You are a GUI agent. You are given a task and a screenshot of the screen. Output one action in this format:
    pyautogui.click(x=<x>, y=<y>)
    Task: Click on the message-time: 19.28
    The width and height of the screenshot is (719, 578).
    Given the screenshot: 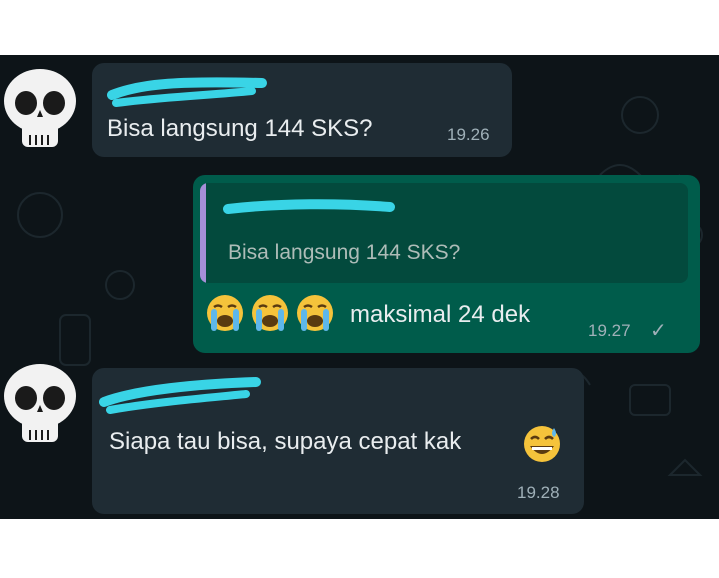 What is the action you would take?
    pyautogui.click(x=538, y=492)
    